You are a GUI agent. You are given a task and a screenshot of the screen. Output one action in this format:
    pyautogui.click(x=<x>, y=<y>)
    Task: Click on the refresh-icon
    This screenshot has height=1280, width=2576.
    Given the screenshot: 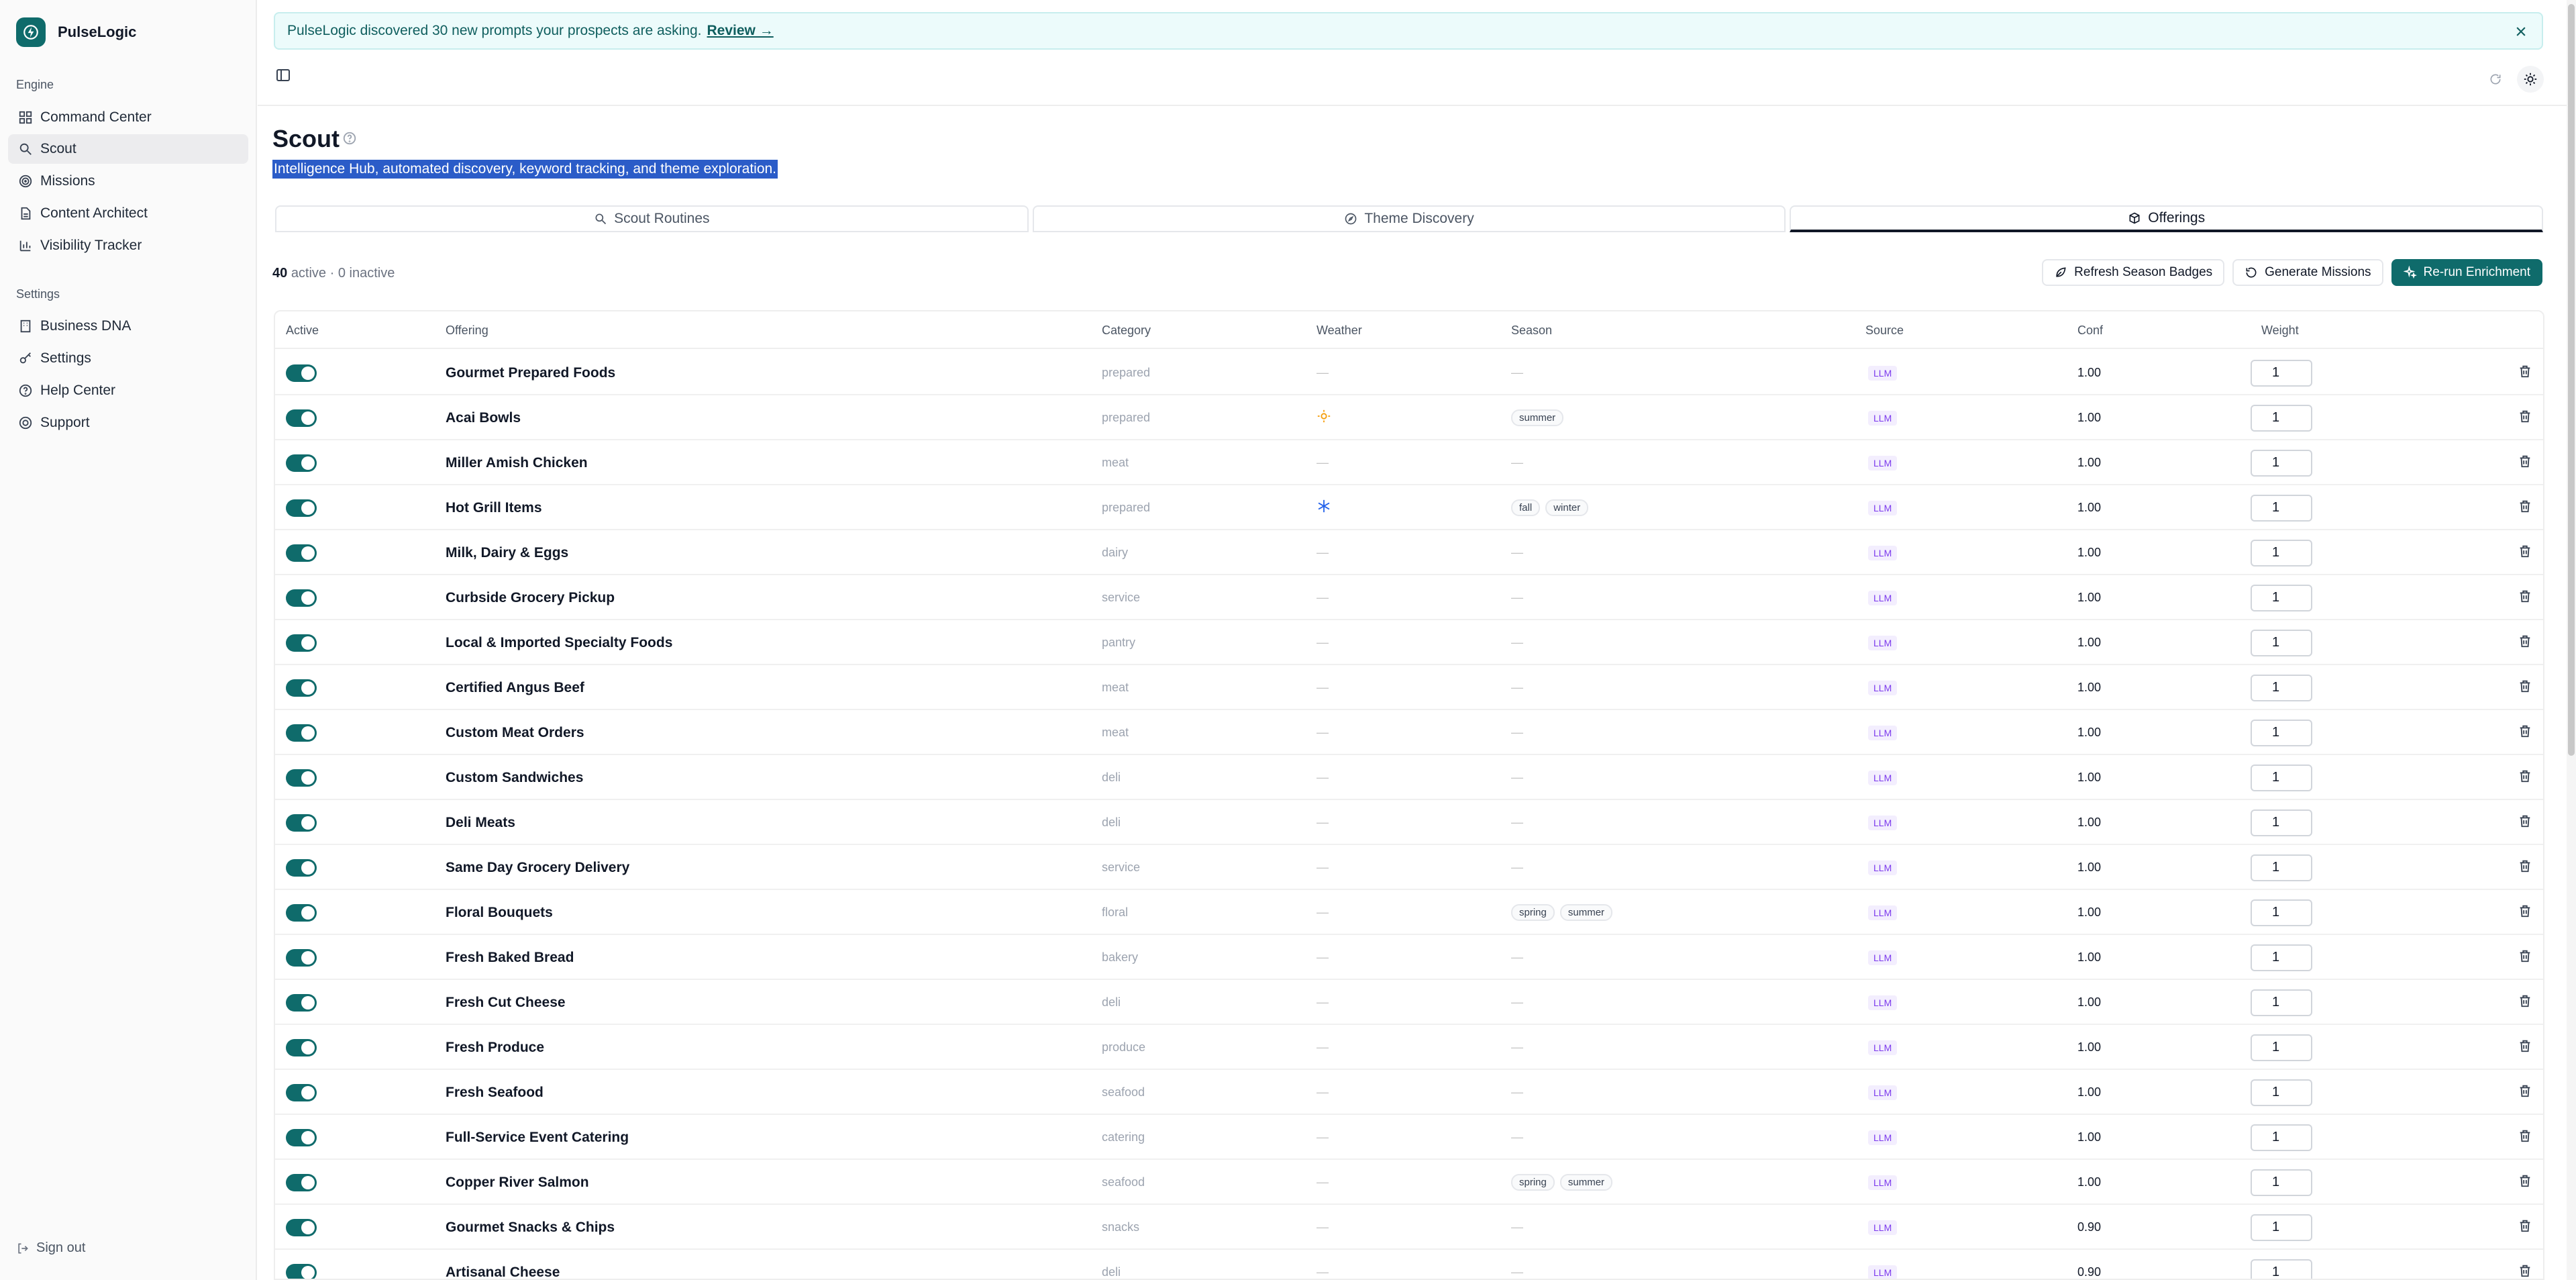 What is the action you would take?
    pyautogui.click(x=2495, y=79)
    